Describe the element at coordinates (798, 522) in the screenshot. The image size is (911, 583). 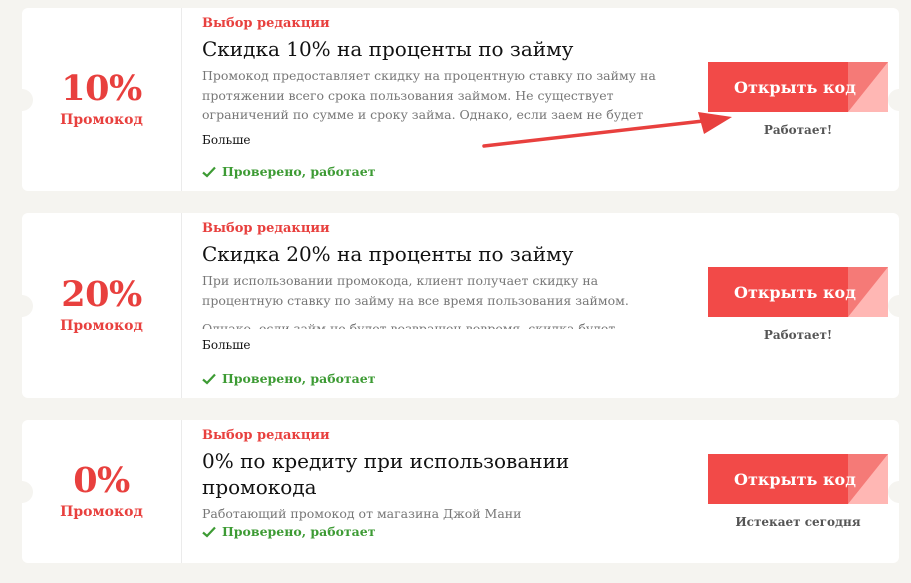
I see `coupon-status: Истекает сегодня` at that location.